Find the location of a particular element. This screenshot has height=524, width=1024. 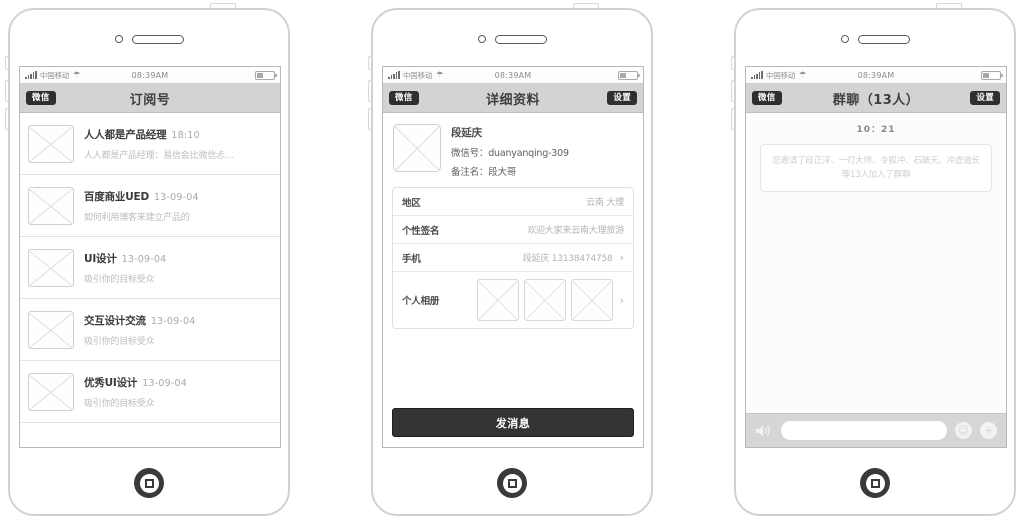

info-row-album: 个人相册 › is located at coordinates (513, 300).